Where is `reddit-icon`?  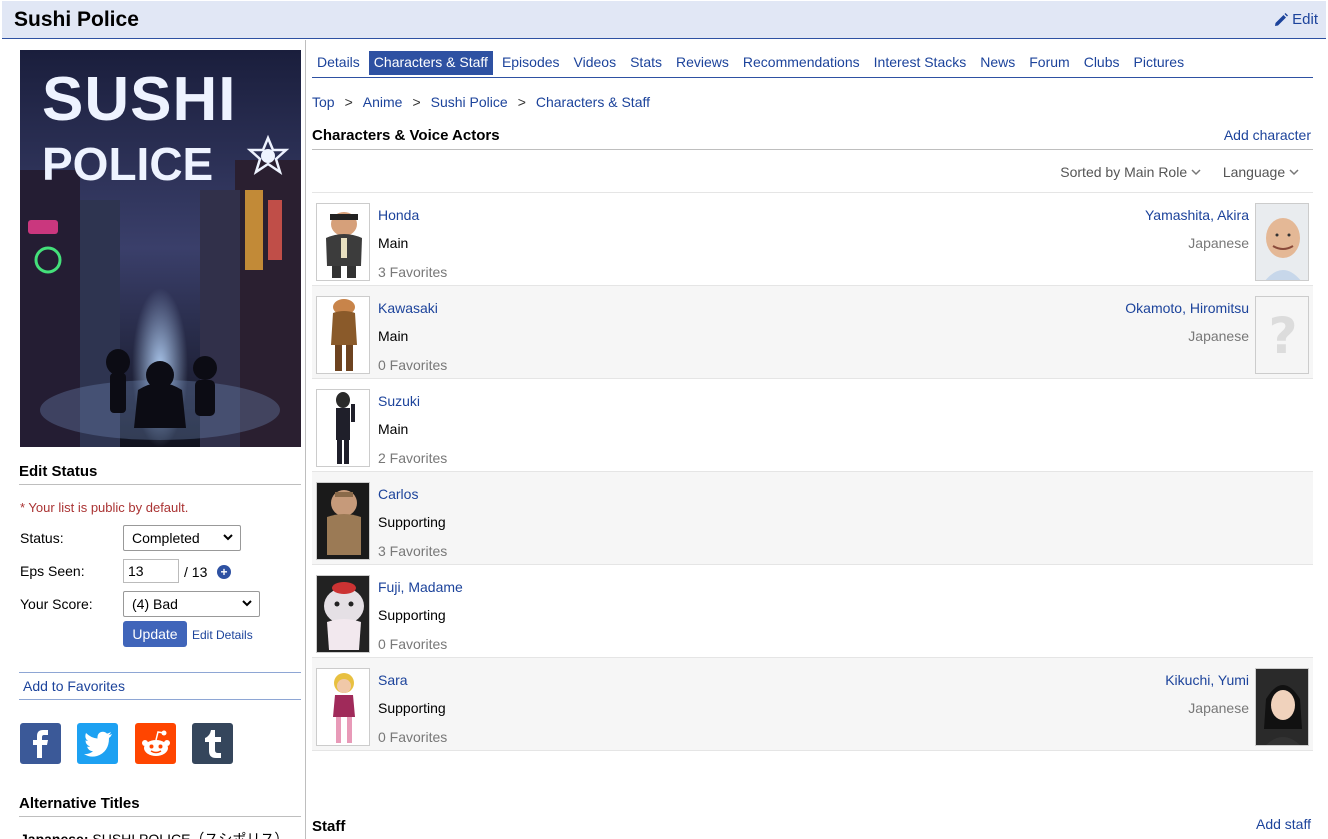 reddit-icon is located at coordinates (155, 743).